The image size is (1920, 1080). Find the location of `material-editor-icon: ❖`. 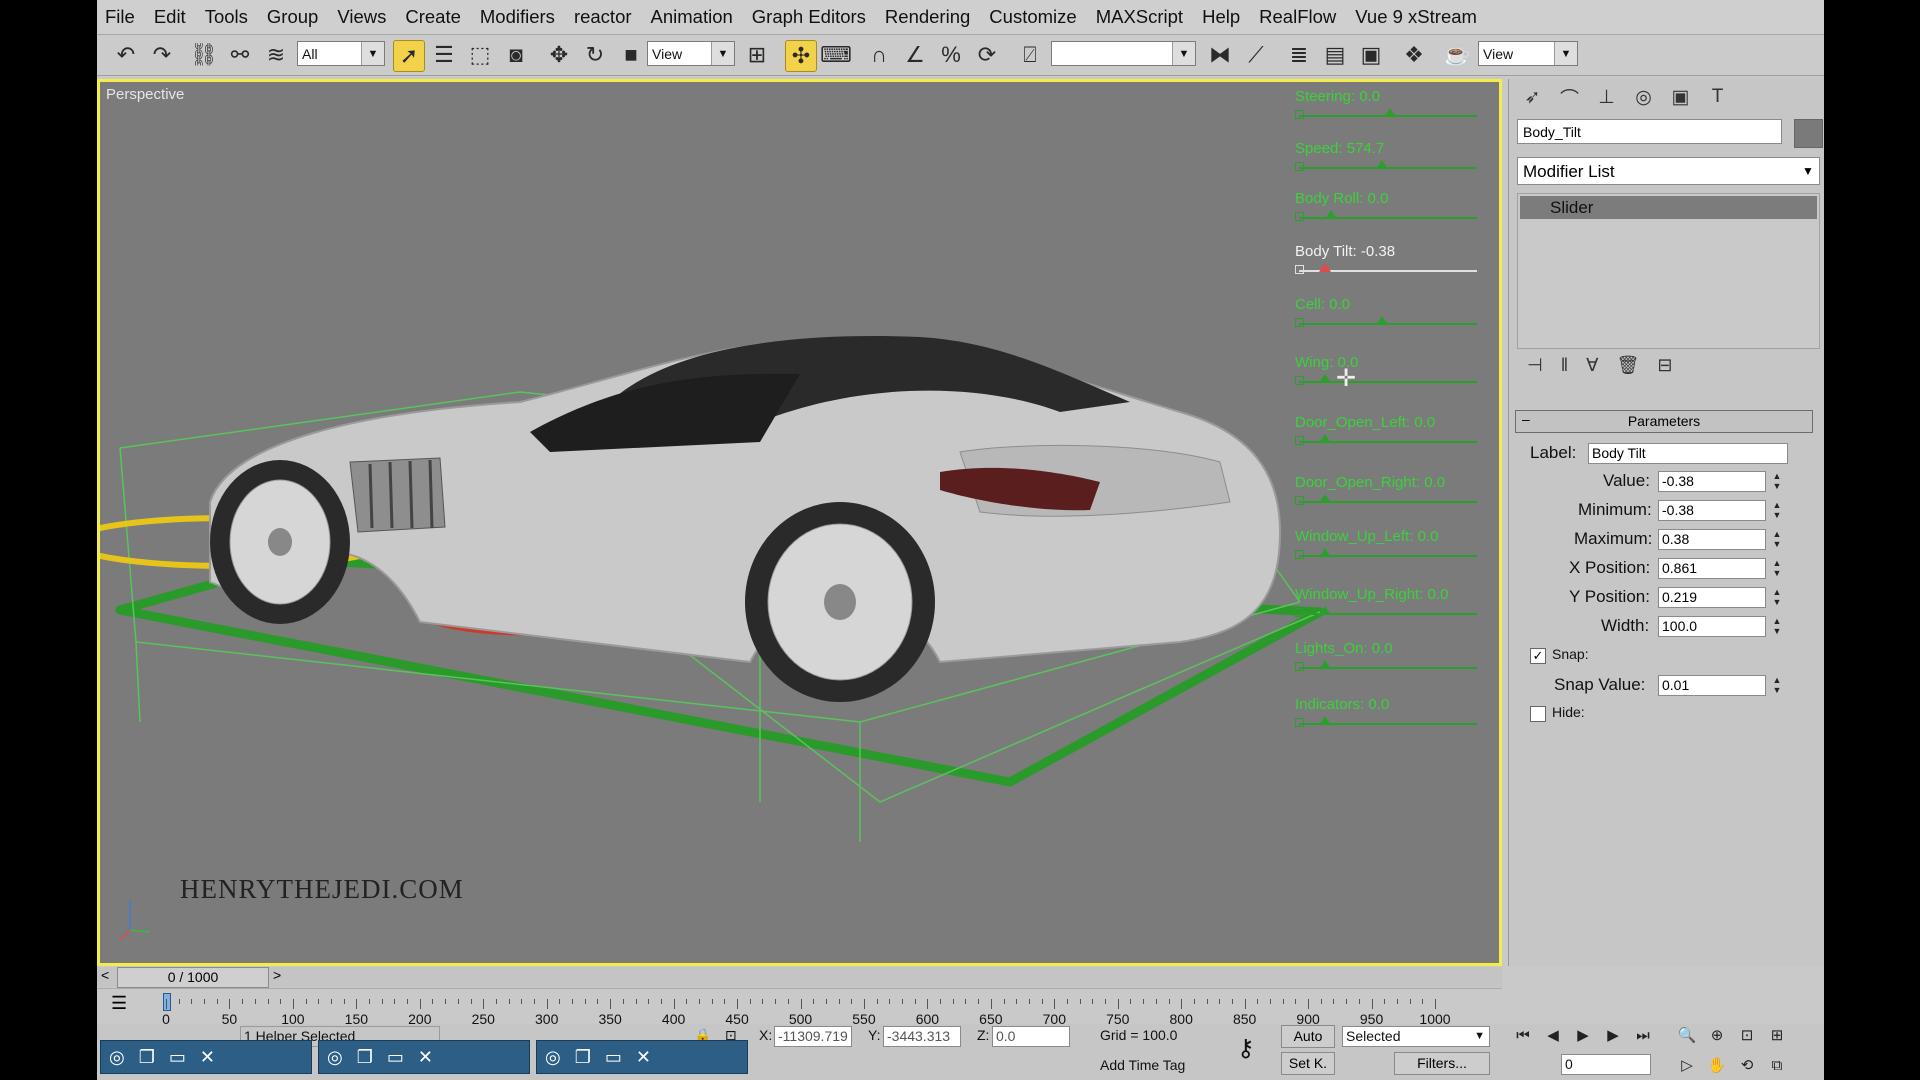

material-editor-icon: ❖ is located at coordinates (1414, 55).